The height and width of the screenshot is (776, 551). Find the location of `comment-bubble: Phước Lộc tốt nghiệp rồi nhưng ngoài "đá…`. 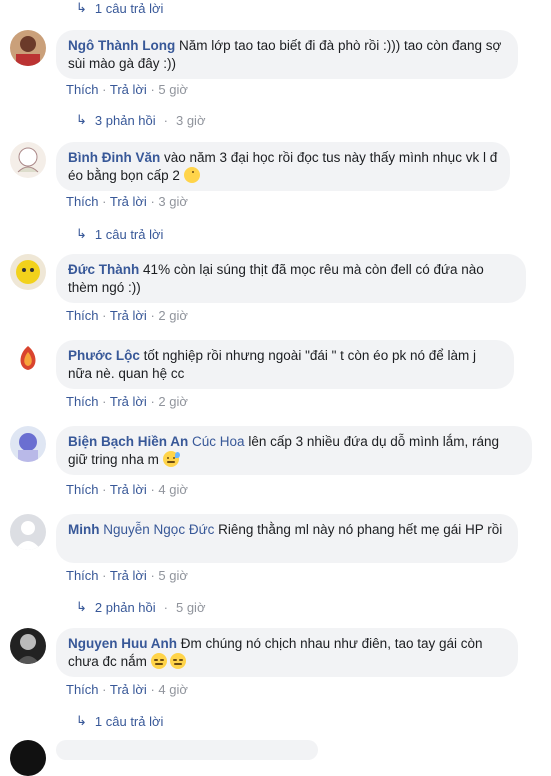

comment-bubble: Phước Lộc tốt nghiệp rồi nhưng ngoài "đá… is located at coordinates (285, 364).